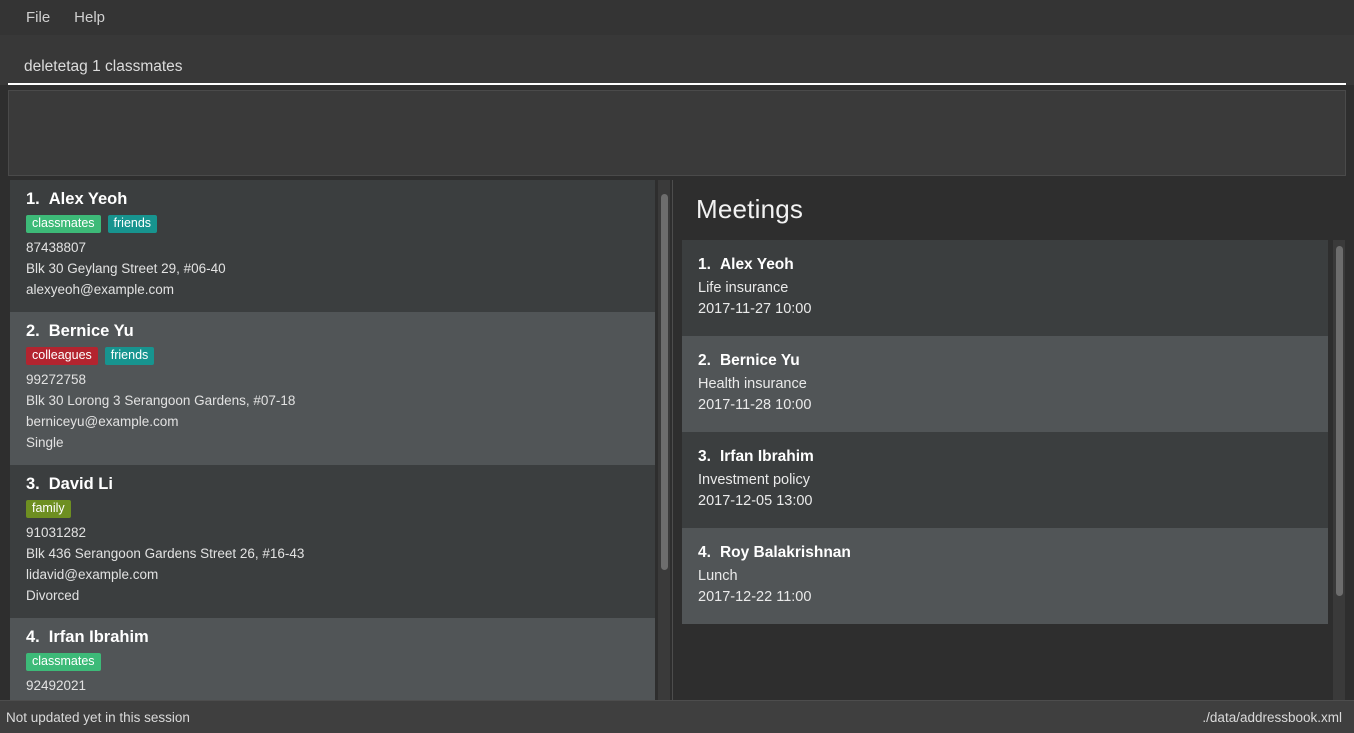  What do you see at coordinates (759, 360) in the screenshot?
I see `meeting-person-name: Bernice Yu` at bounding box center [759, 360].